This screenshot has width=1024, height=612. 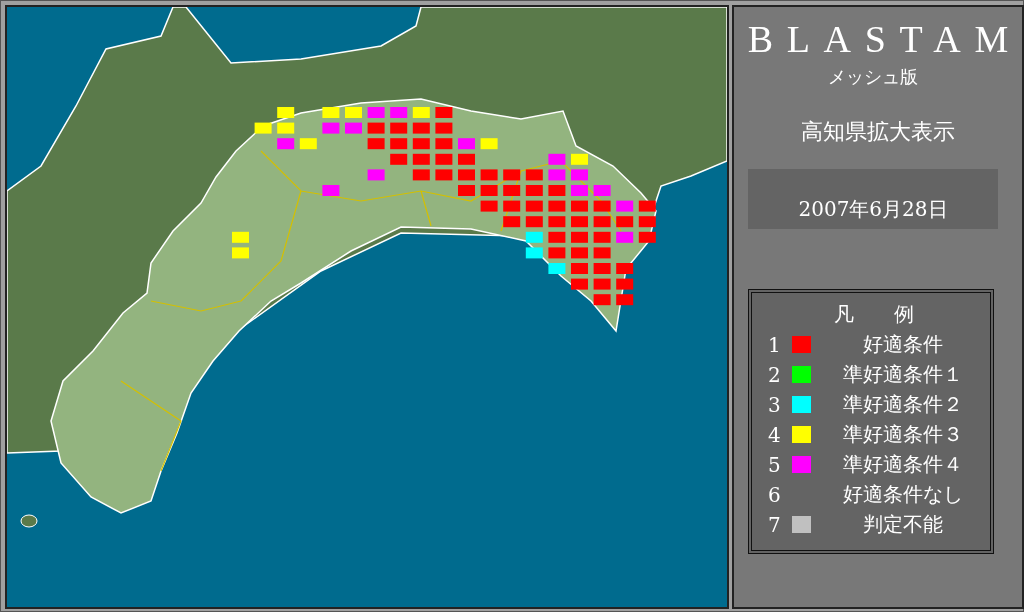 I want to click on legend-label: 準好適条件２, so click(x=903, y=405).